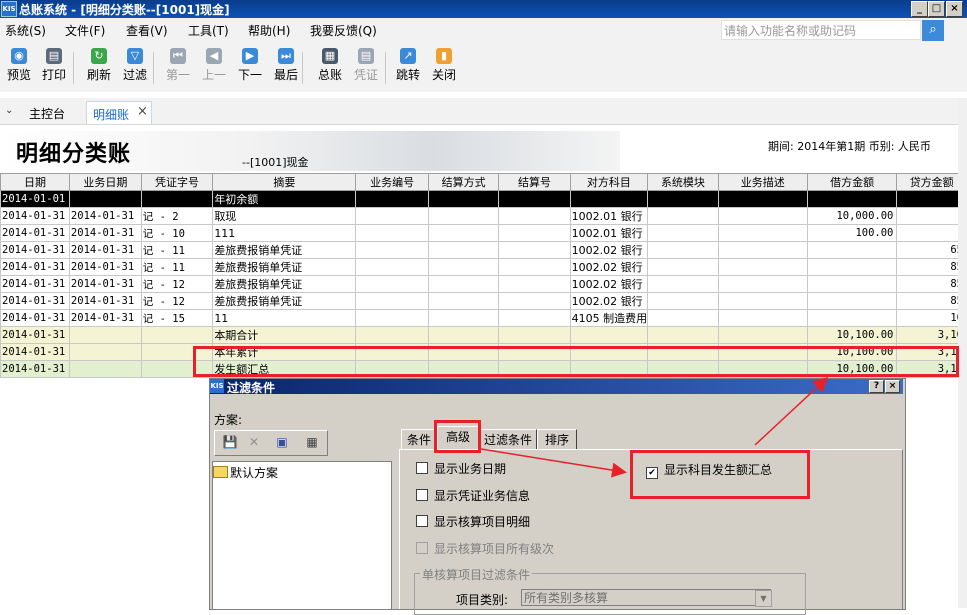 Image resolution: width=967 pixels, height=615 pixels. What do you see at coordinates (269, 30) in the screenshot?
I see `menu-help: 帮助(H)` at bounding box center [269, 30].